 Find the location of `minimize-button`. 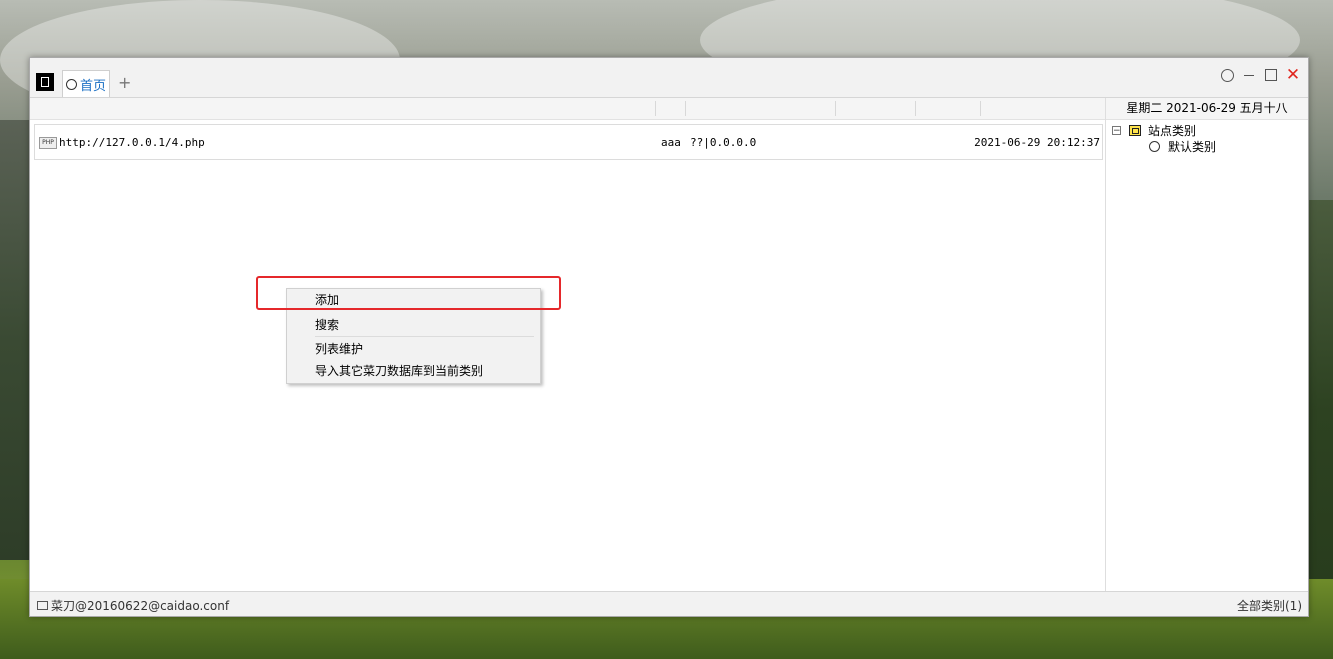

minimize-button is located at coordinates (1249, 75).